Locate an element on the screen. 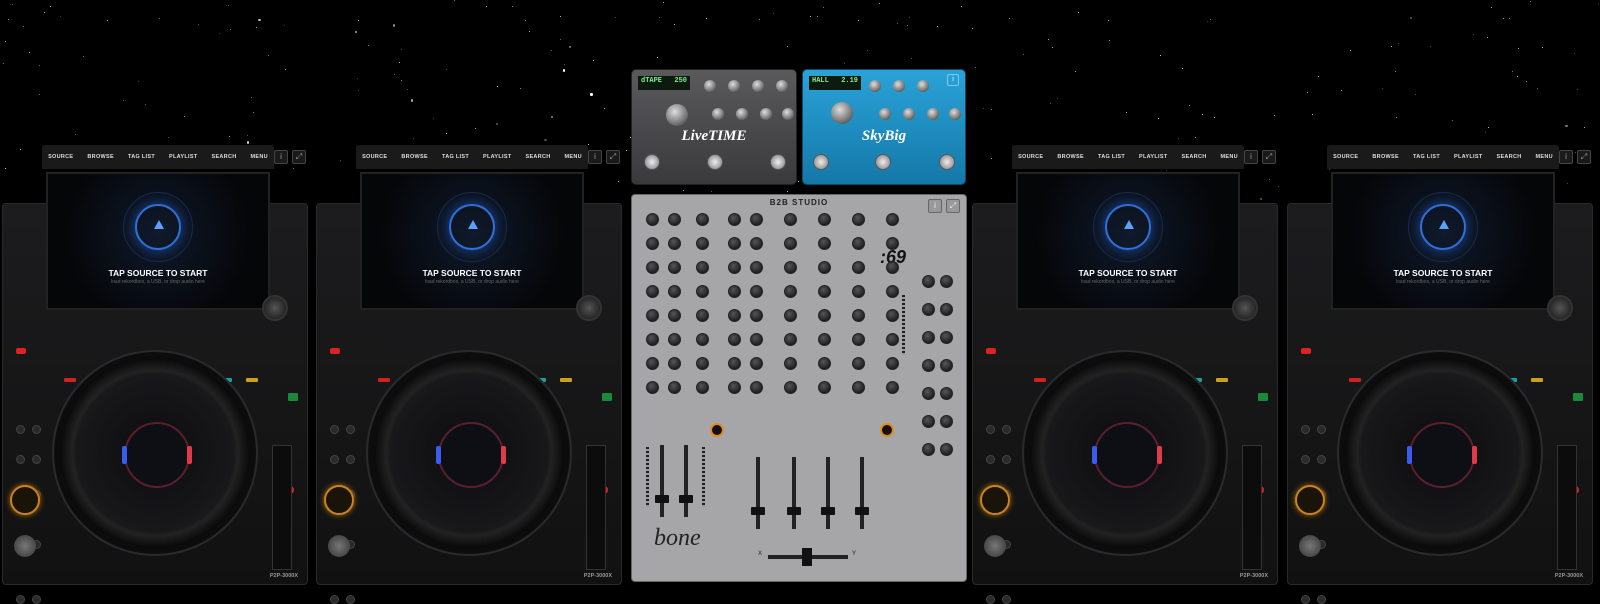 This screenshot has height=604, width=1600. menu-tag-list: TAG LIST is located at coordinates (1111, 157).